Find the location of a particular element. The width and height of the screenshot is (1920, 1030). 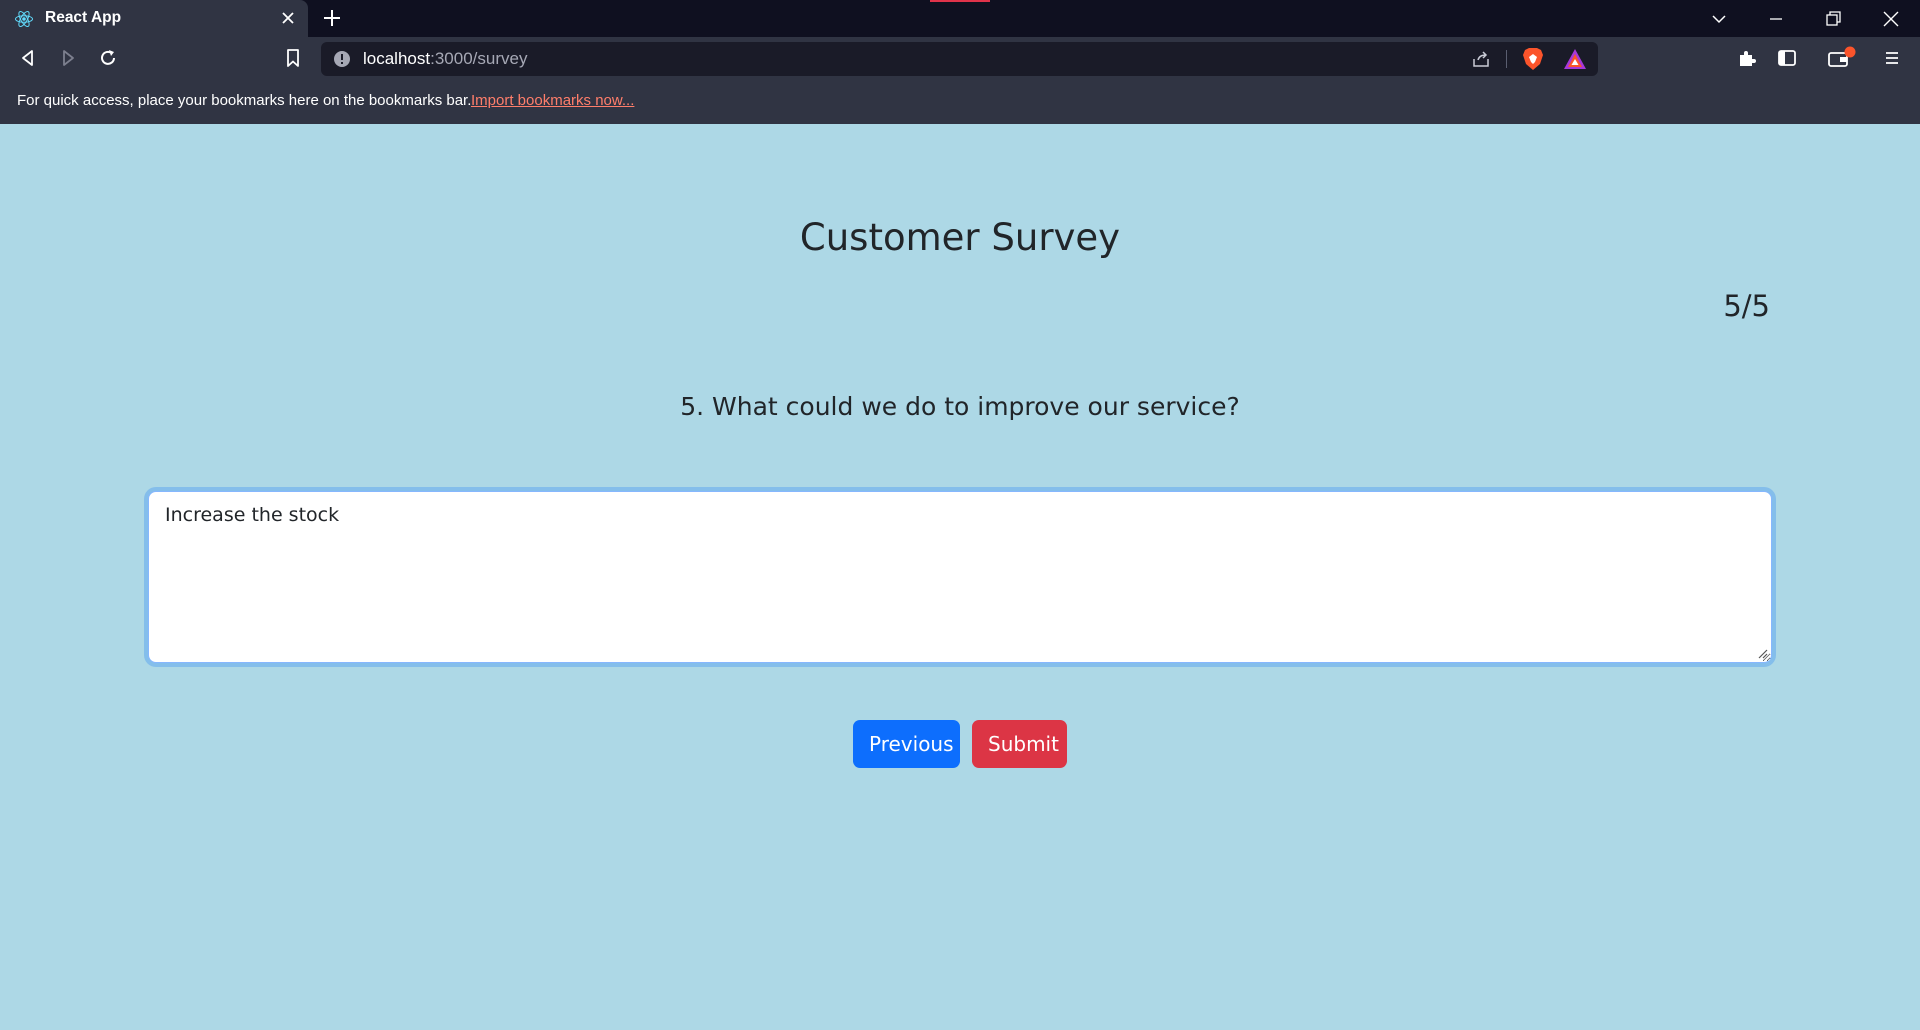

menu-icon is located at coordinates (1892, 58).